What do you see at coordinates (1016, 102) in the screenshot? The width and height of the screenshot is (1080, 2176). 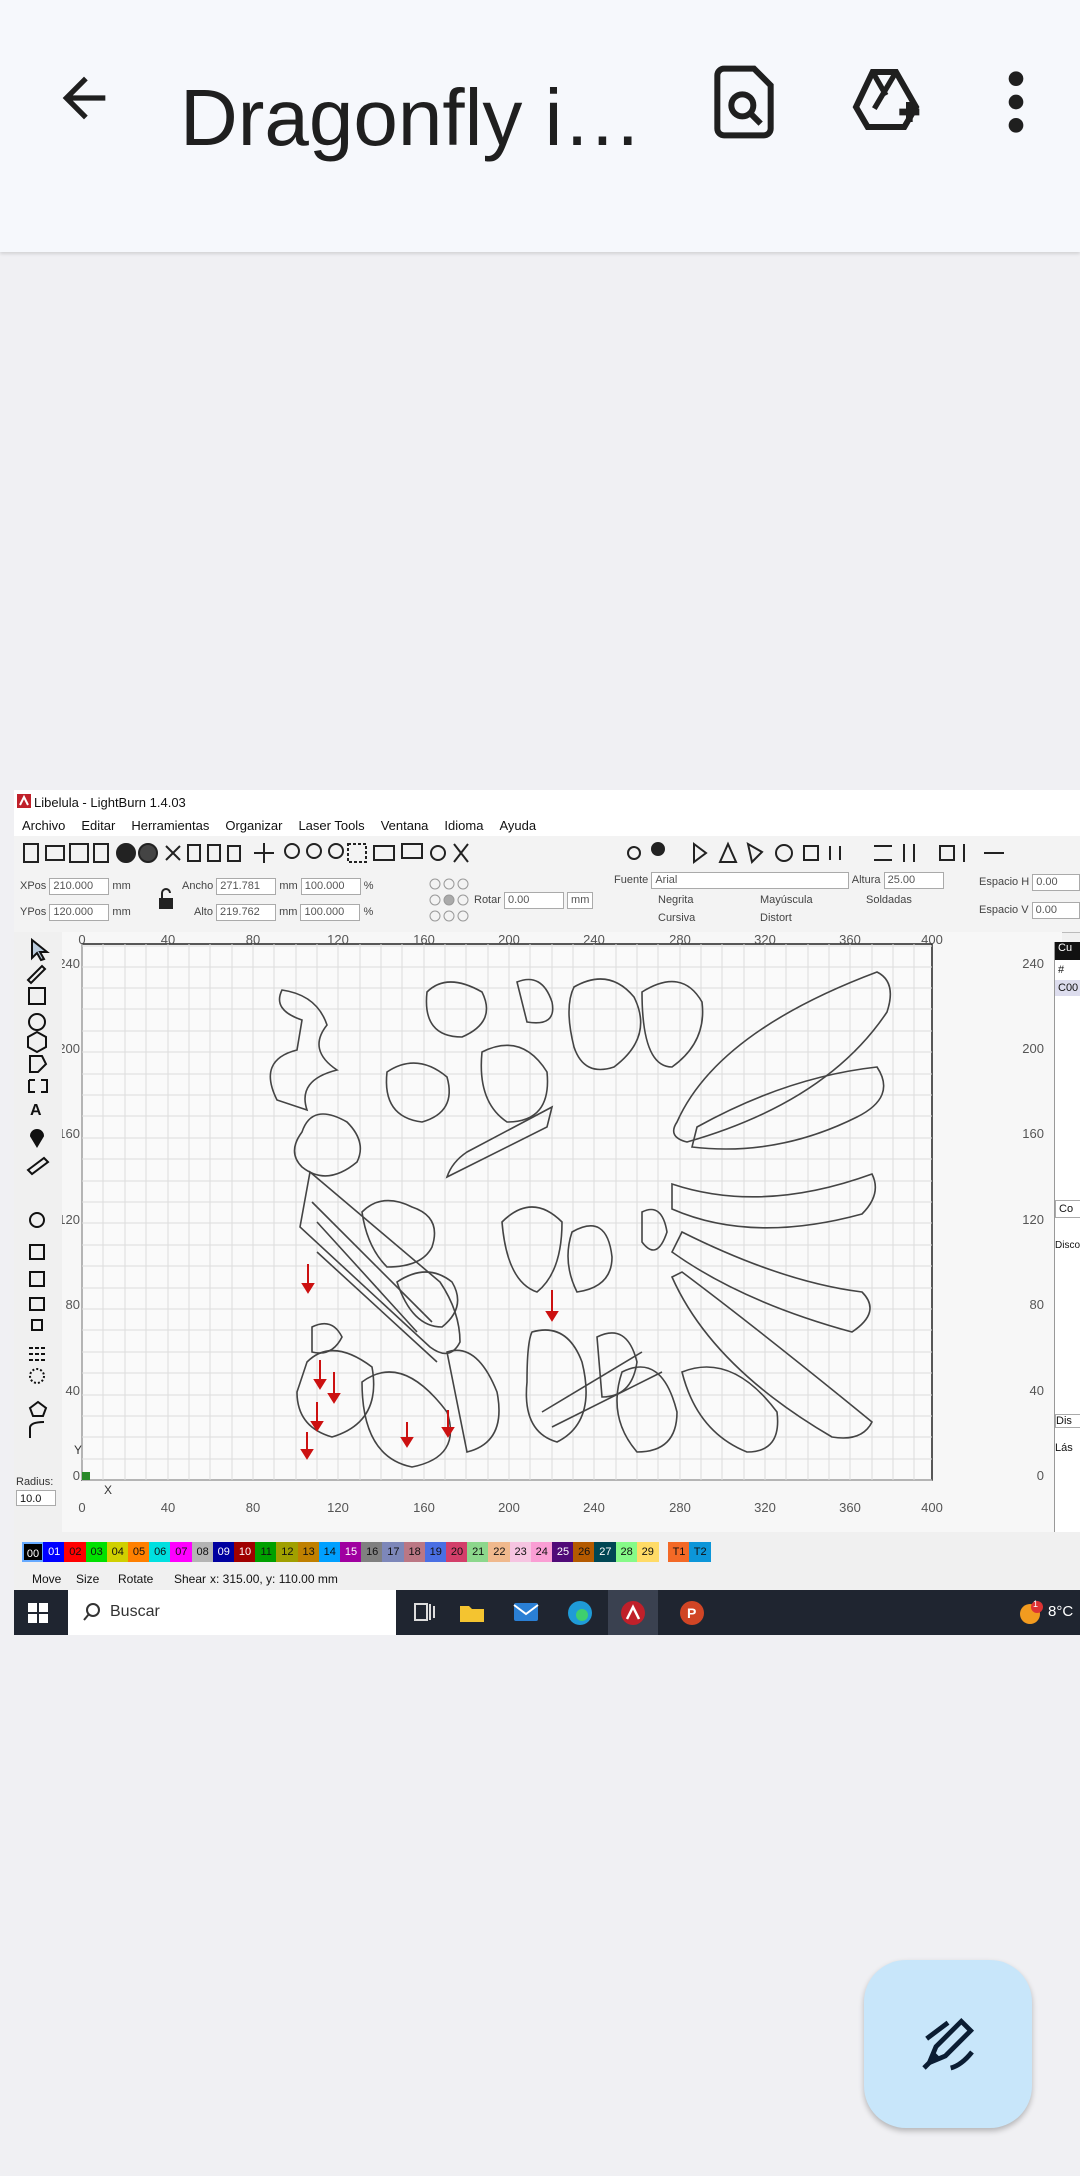 I see `more-vert-icon` at bounding box center [1016, 102].